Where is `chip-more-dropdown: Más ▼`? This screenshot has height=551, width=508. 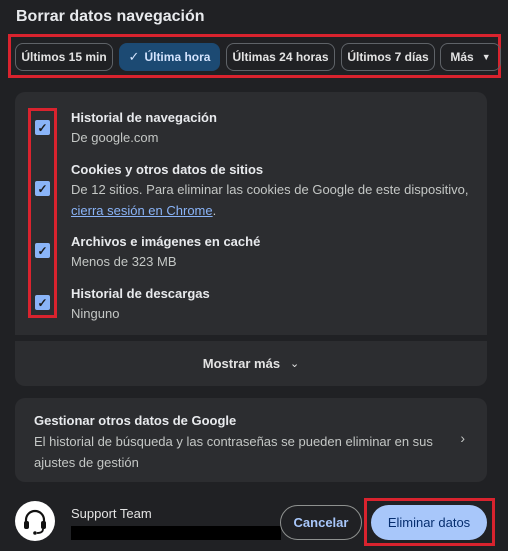 chip-more-dropdown: Más ▼ is located at coordinates (470, 57).